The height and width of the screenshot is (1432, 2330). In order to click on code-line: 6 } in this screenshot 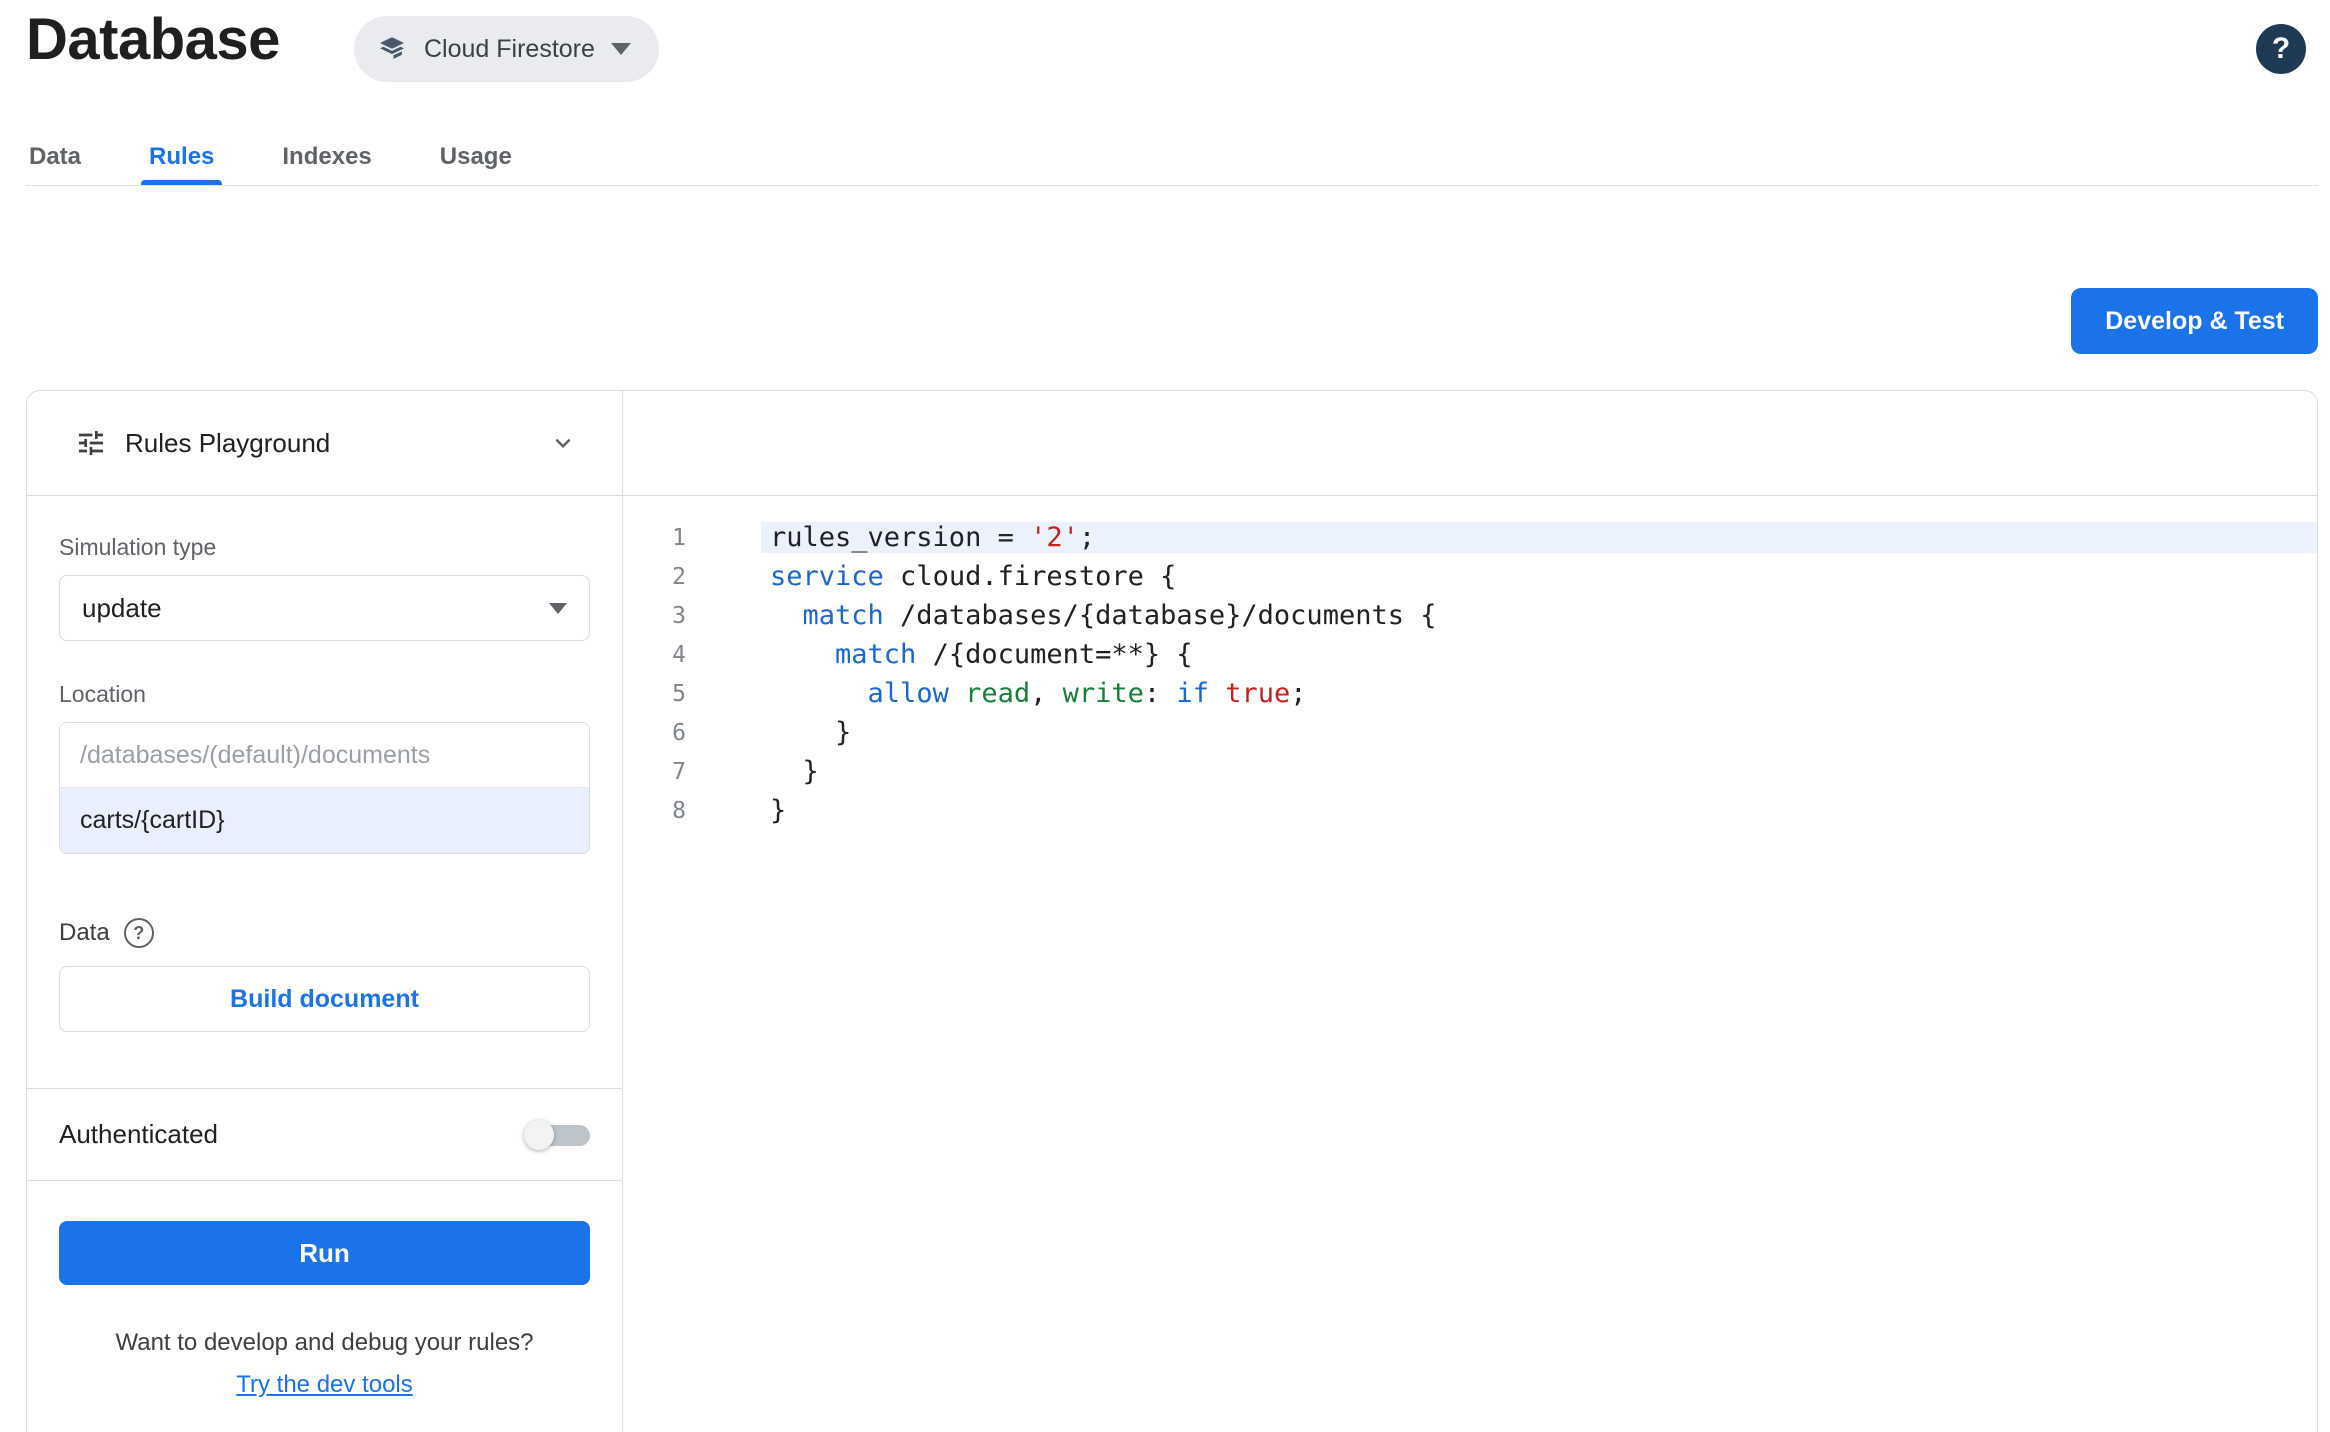, I will do `click(1470, 732)`.